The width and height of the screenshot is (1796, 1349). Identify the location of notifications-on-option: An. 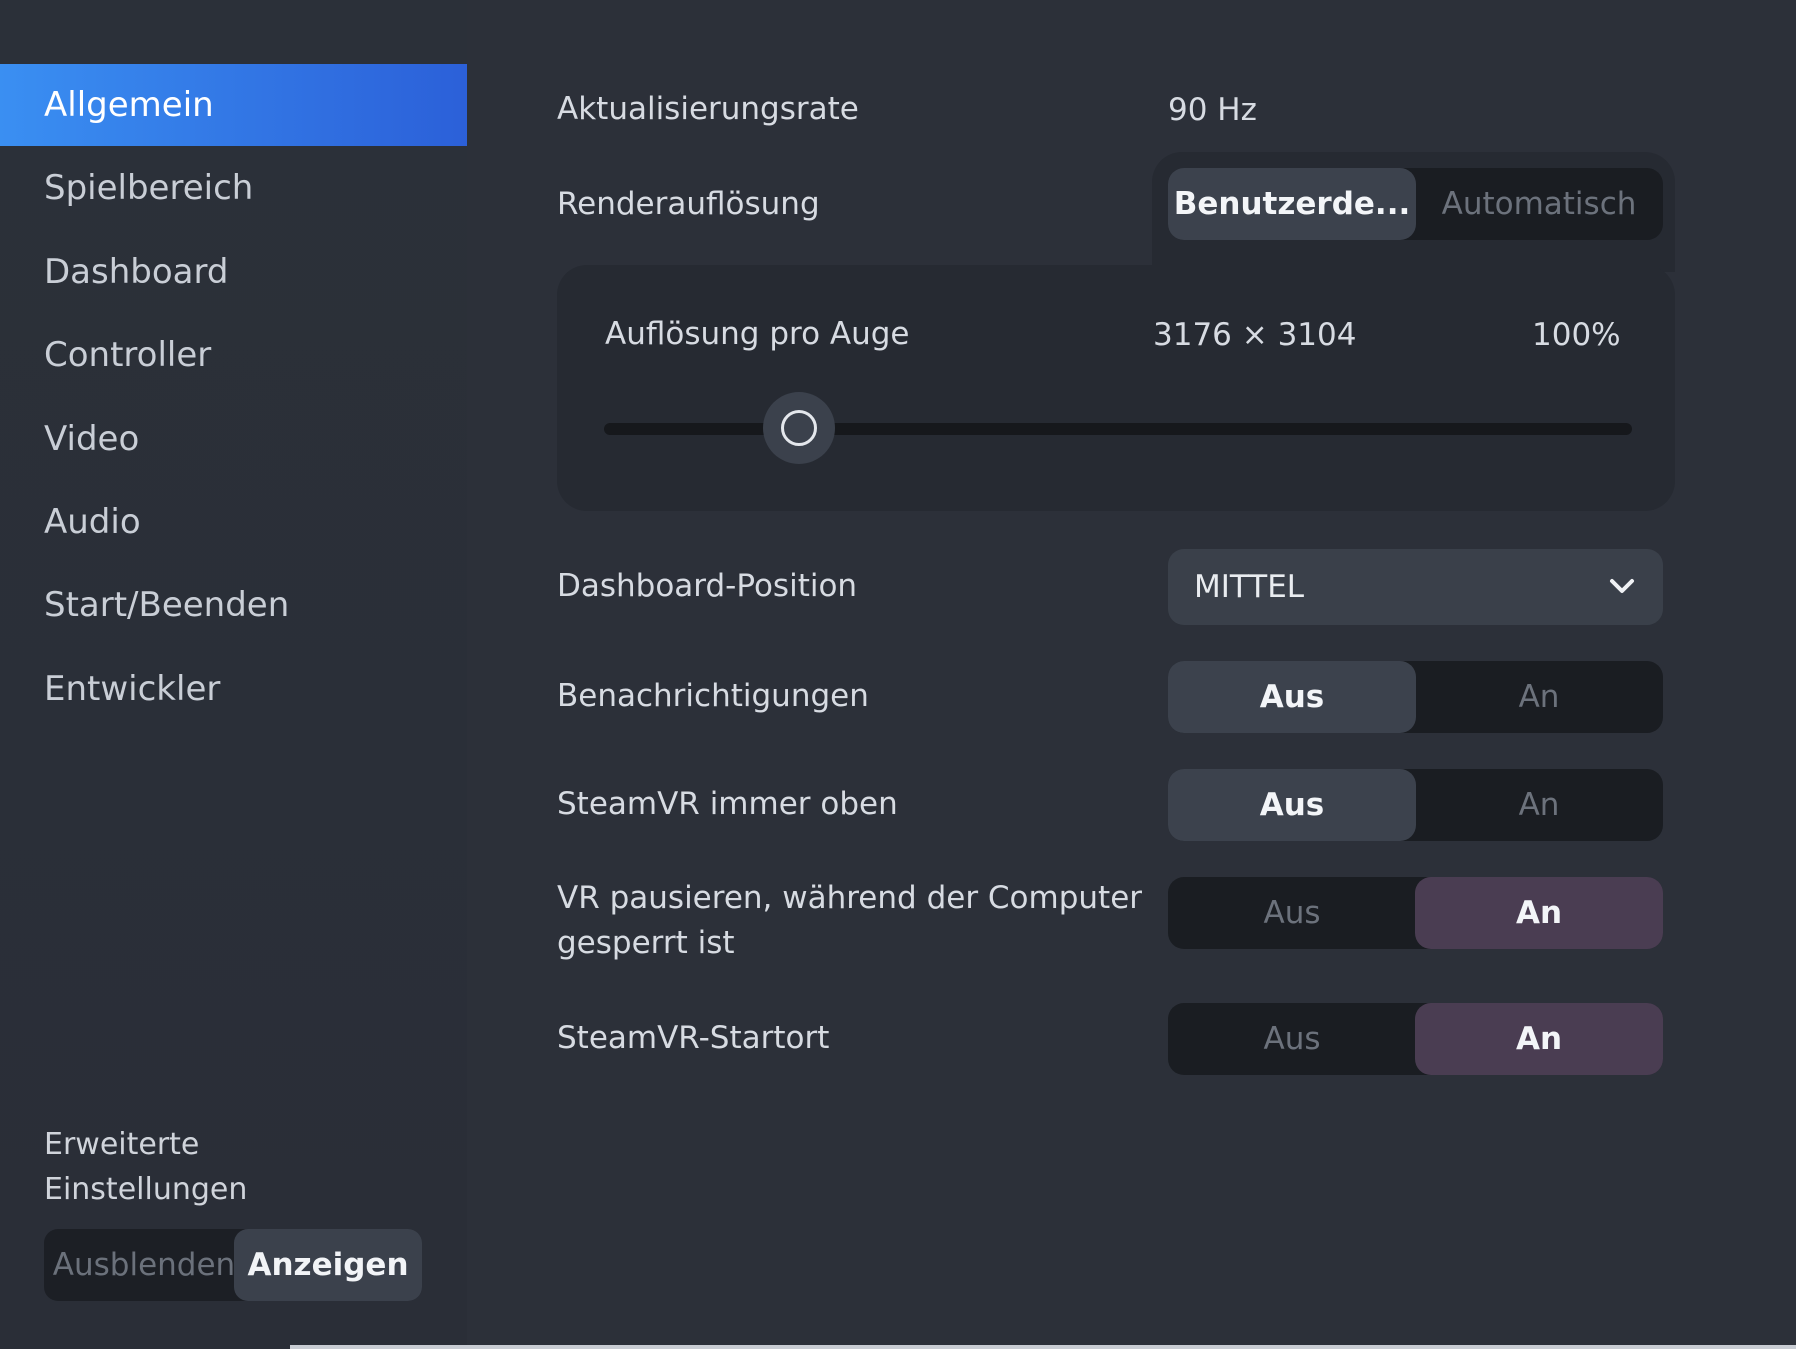
(1539, 697).